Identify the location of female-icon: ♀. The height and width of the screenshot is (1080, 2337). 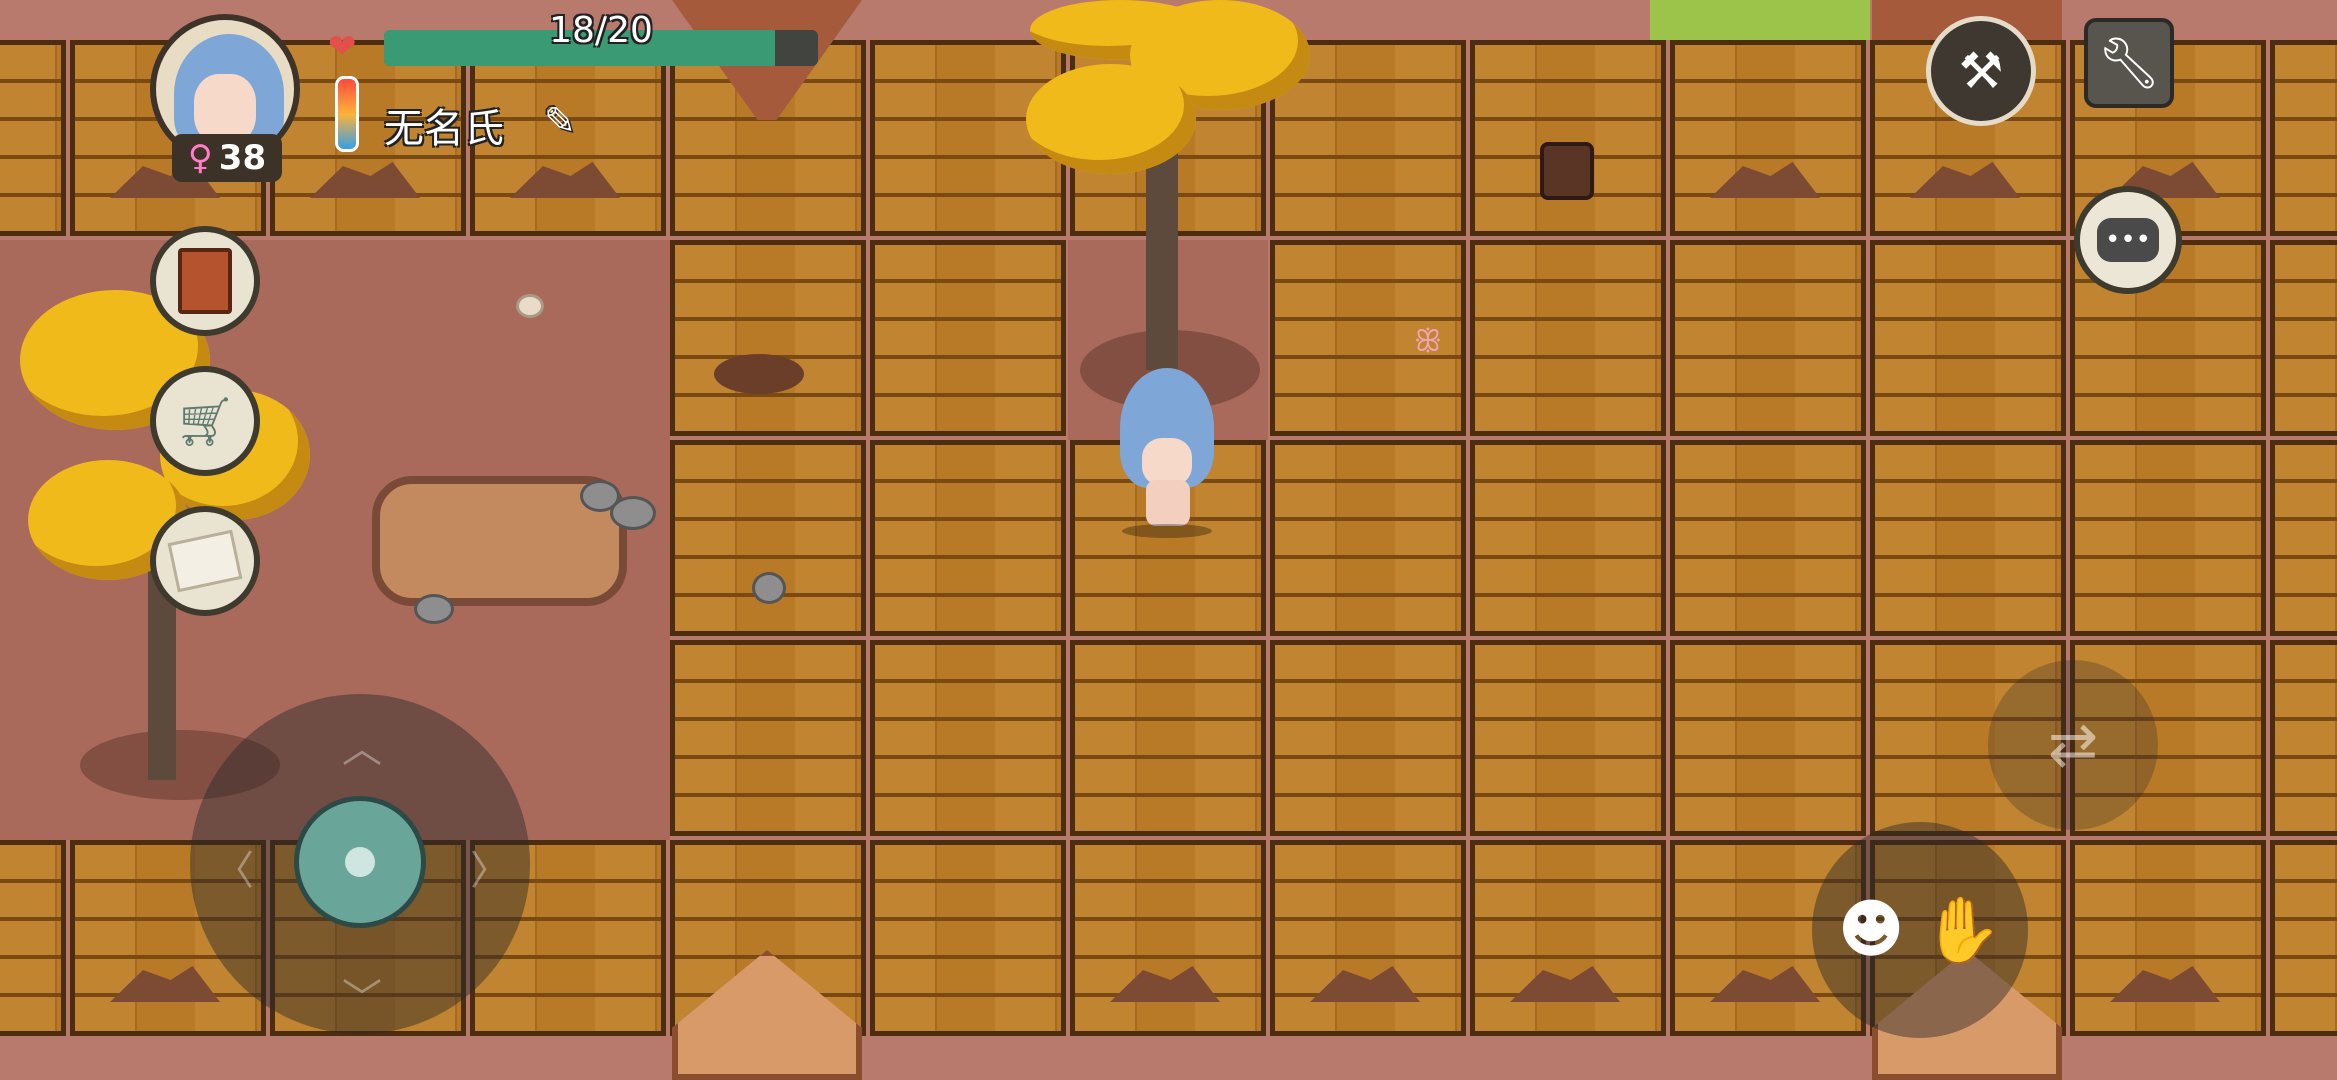
(200, 158).